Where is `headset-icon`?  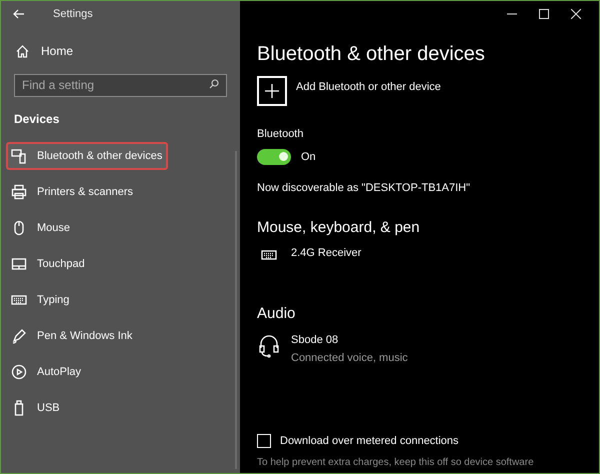 headset-icon is located at coordinates (269, 346).